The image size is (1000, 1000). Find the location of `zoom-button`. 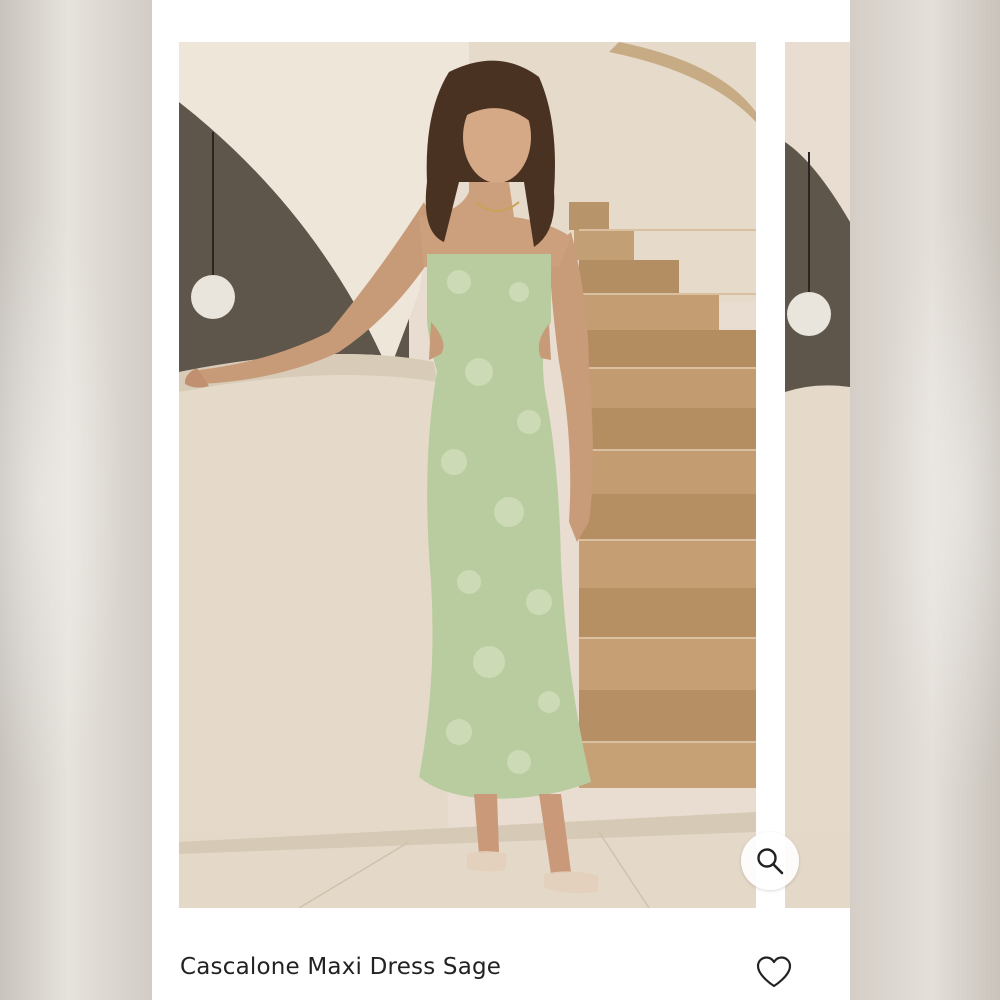

zoom-button is located at coordinates (770, 861).